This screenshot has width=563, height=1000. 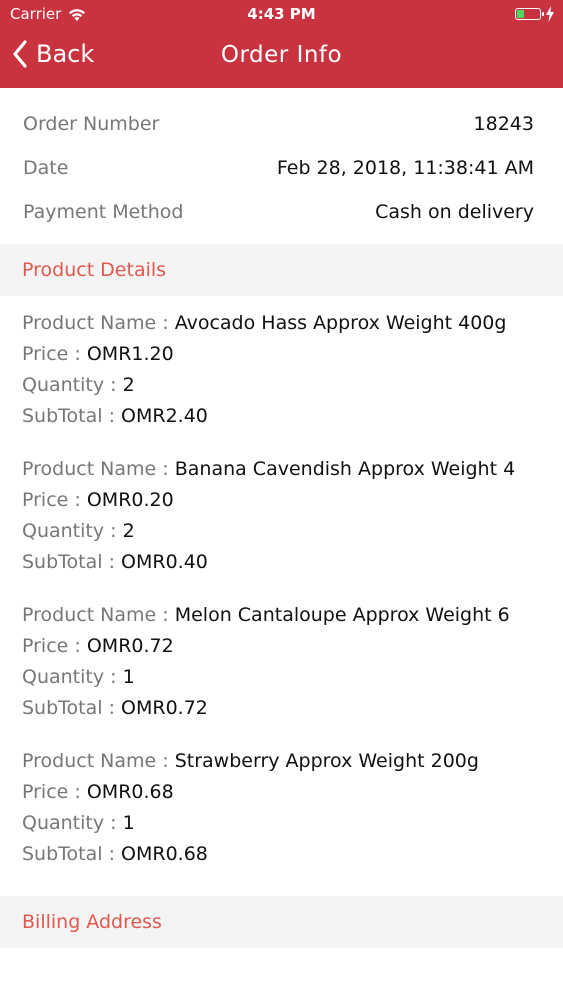 What do you see at coordinates (130, 500) in the screenshot?
I see `product-price: OMR0.20` at bounding box center [130, 500].